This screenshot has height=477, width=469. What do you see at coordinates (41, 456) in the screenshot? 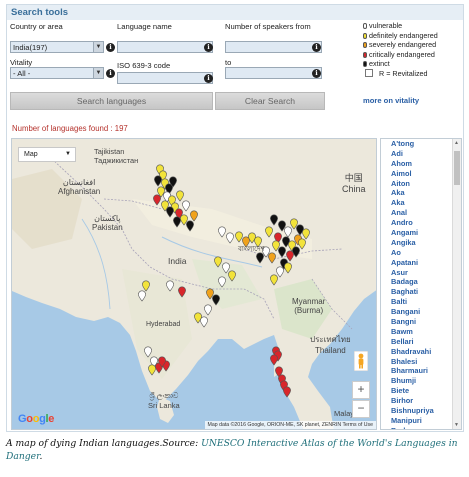
I see `caption-end: .` at bounding box center [41, 456].